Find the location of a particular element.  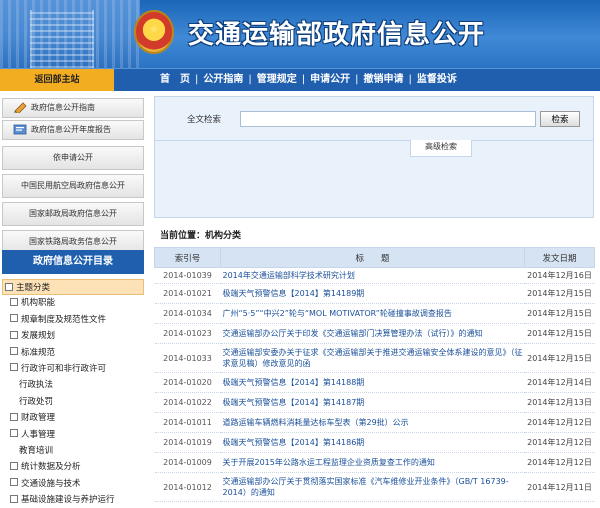

row-index: 2014-01019 is located at coordinates (187, 442).